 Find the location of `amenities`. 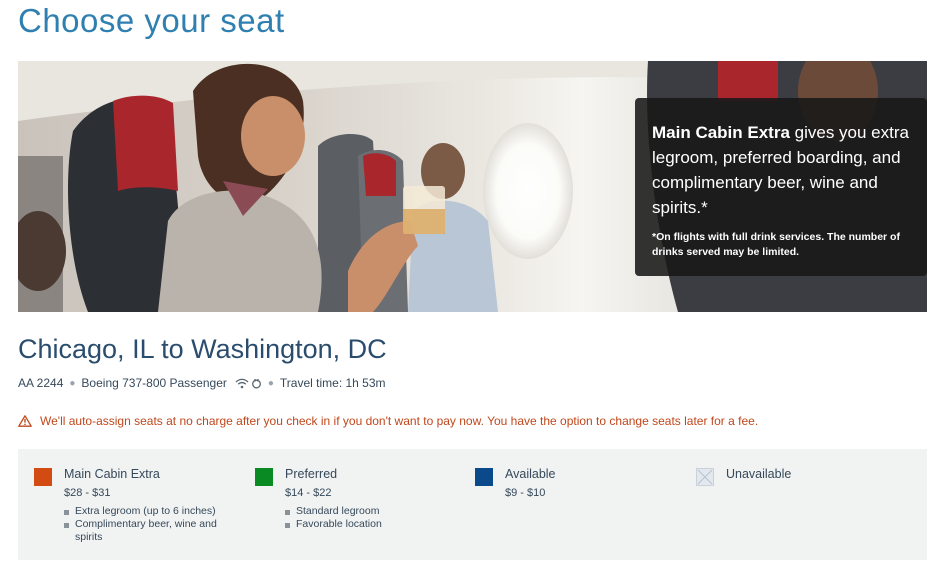

amenities is located at coordinates (248, 383).